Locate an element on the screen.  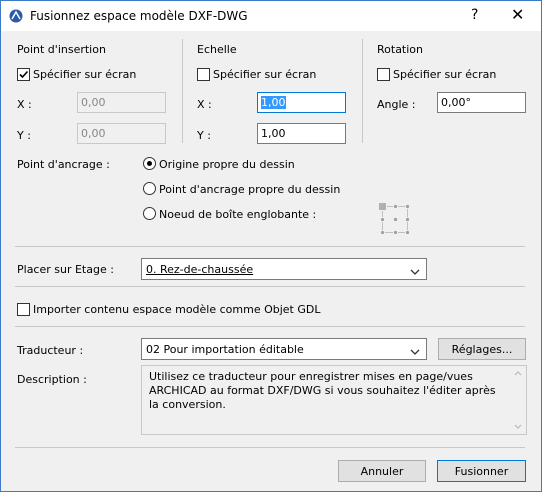
close-icon: ✕ is located at coordinates (517, 14).